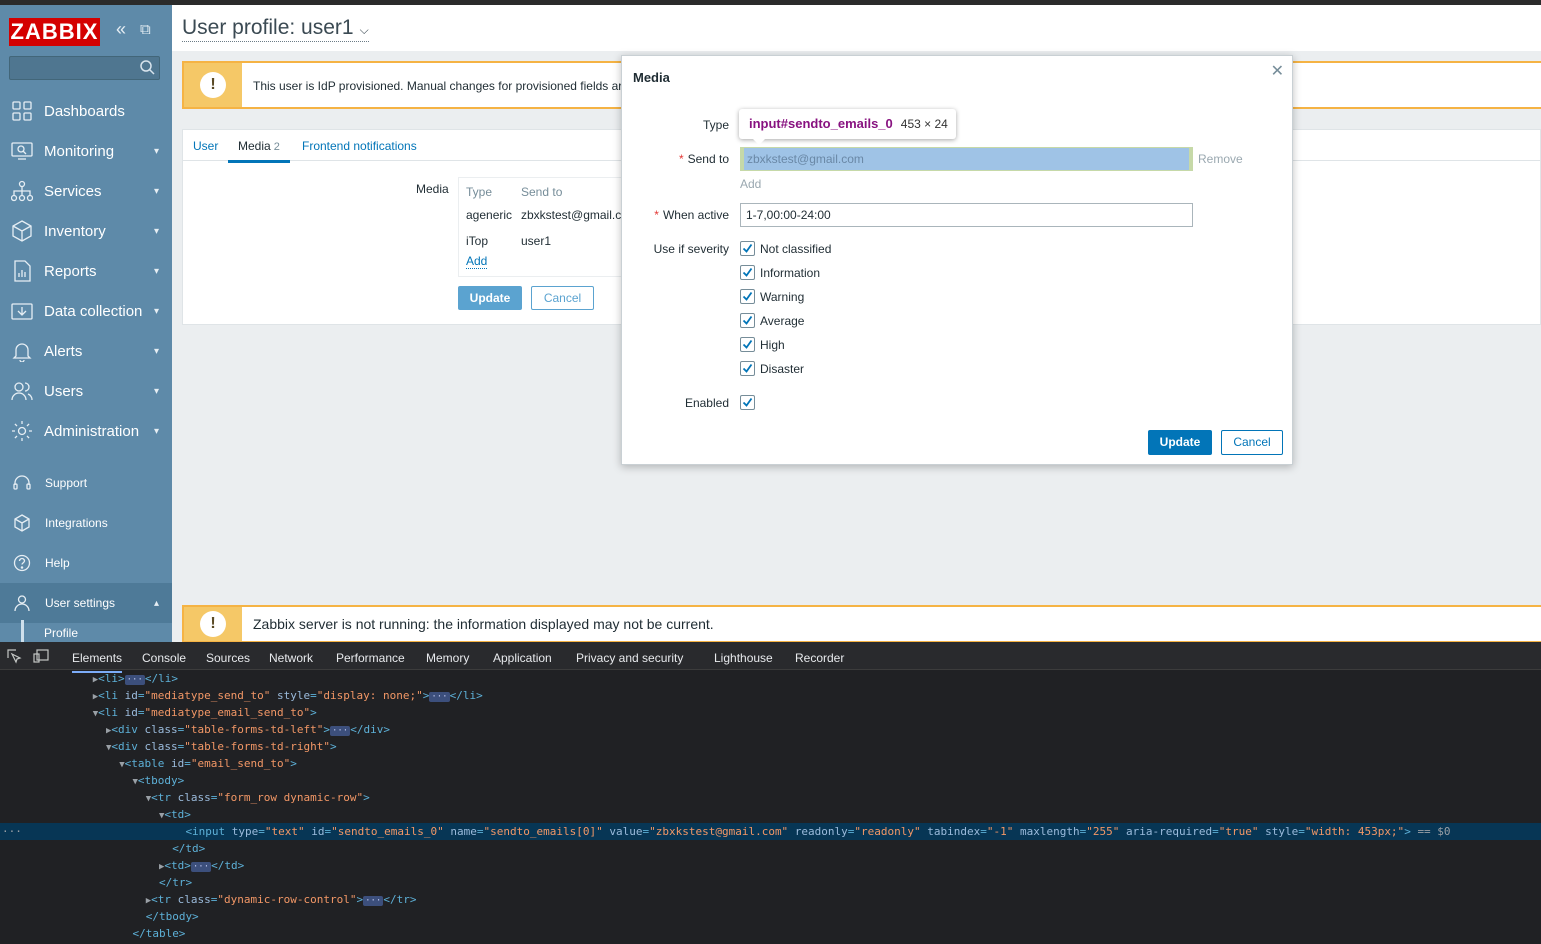 This screenshot has height=944, width=1541. Describe the element at coordinates (629, 658) in the screenshot. I see `devtools-tab-privacy-and-security: Privacy and security` at that location.